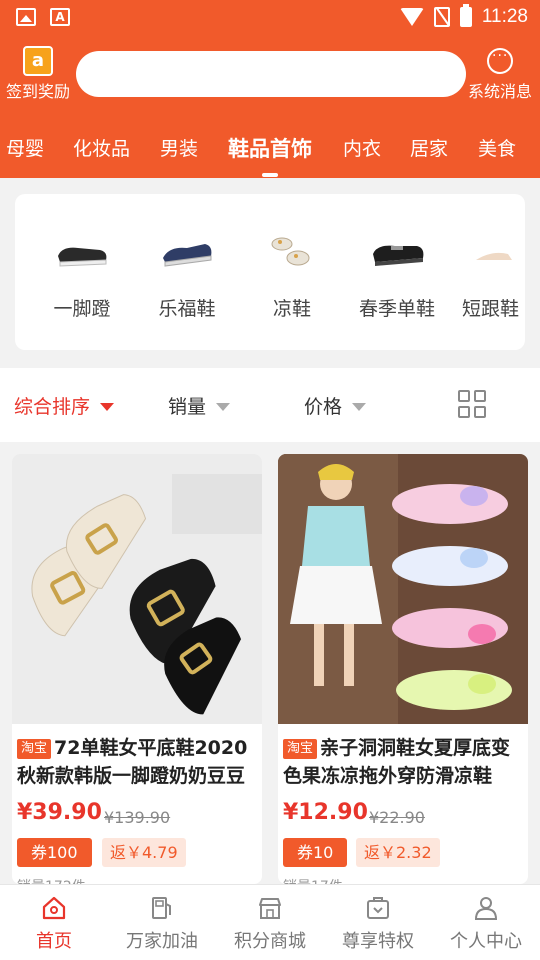 Image resolution: width=540 pixels, height=960 pixels. I want to click on subcategory-item: 春季单鞋, so click(397, 273).